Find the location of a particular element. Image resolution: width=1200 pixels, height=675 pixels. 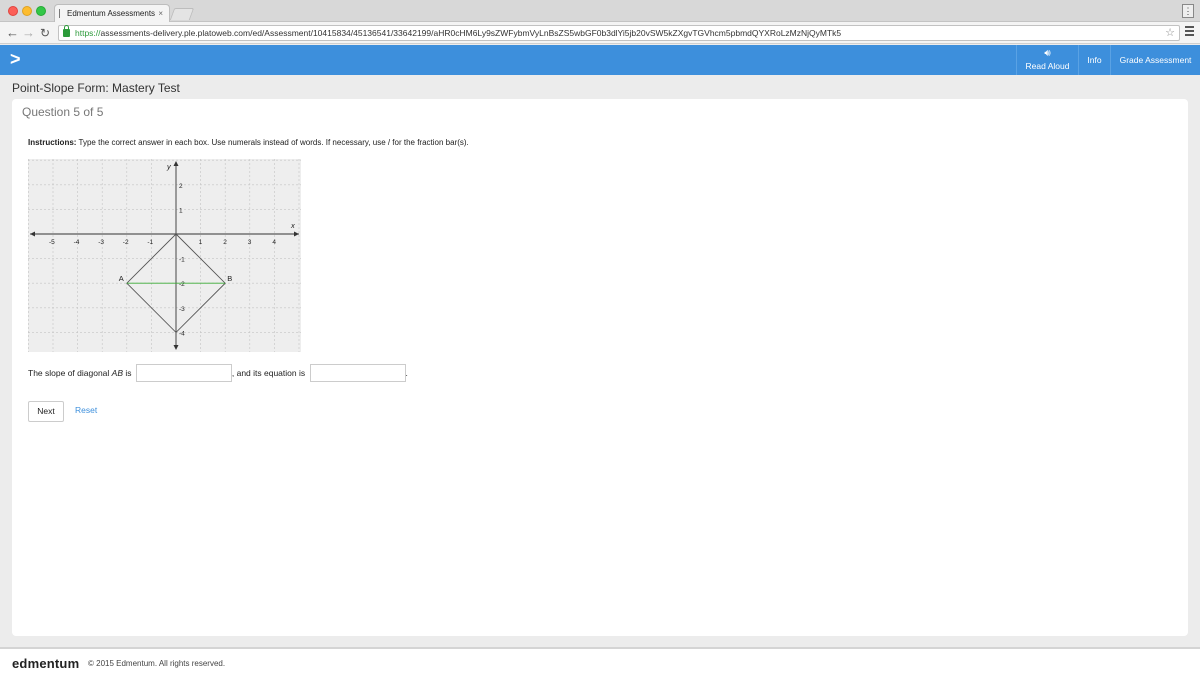

lock-icon is located at coordinates (66, 31).